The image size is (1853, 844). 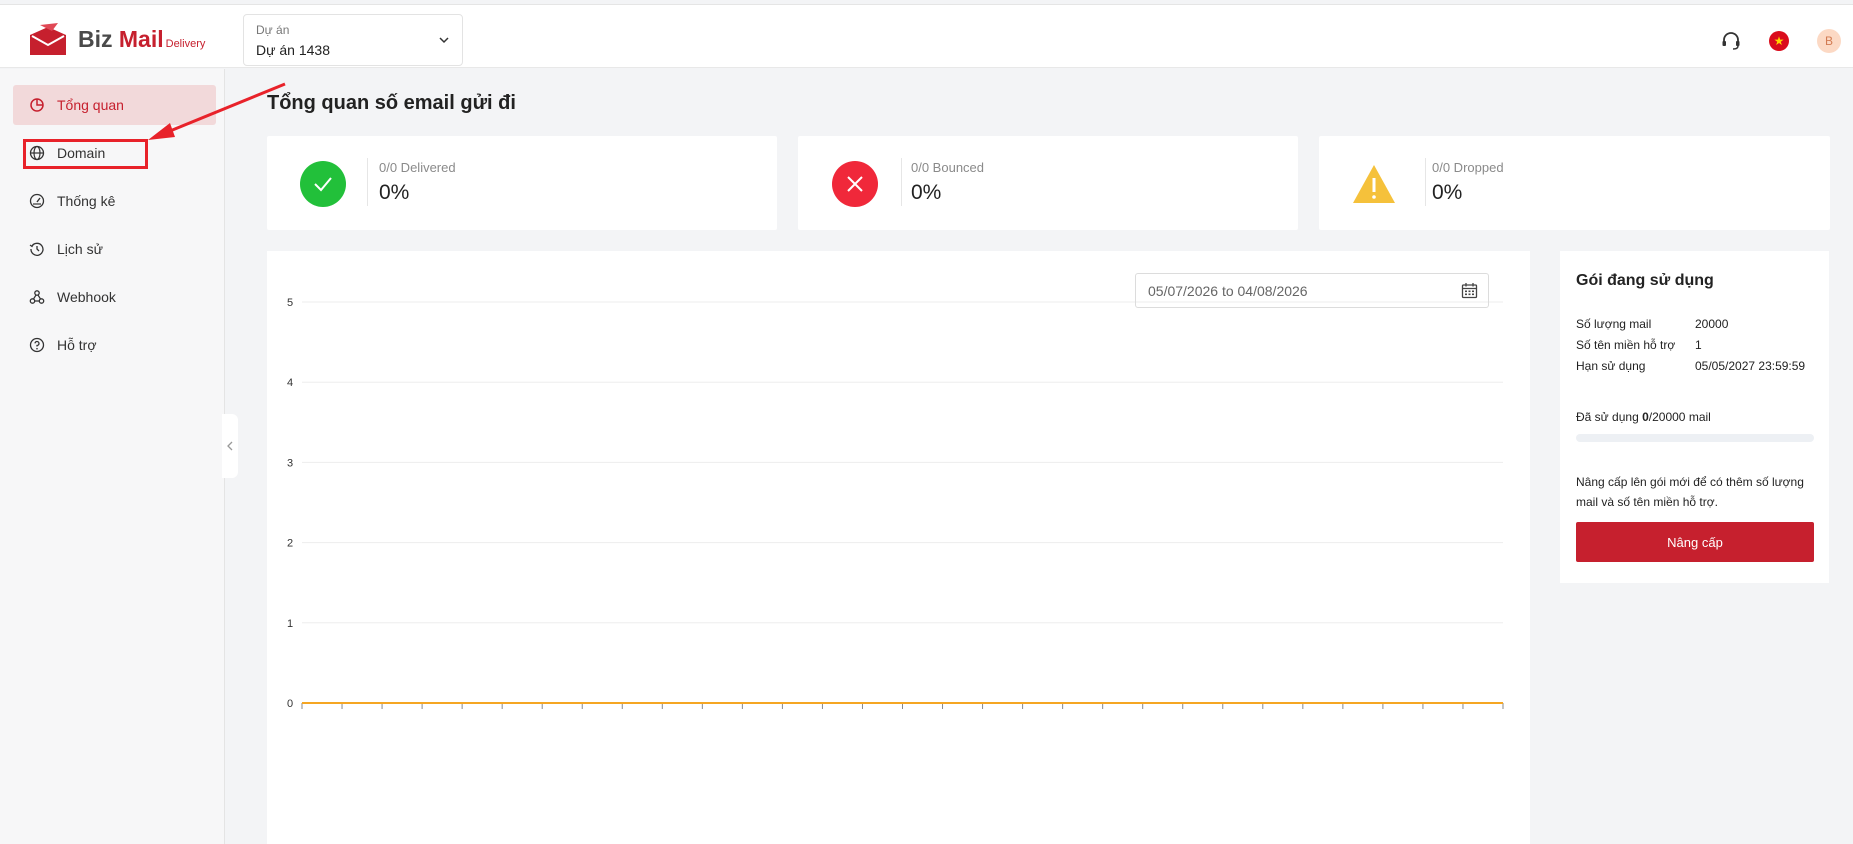 What do you see at coordinates (290, 624) in the screenshot?
I see `y-tick-label: 1` at bounding box center [290, 624].